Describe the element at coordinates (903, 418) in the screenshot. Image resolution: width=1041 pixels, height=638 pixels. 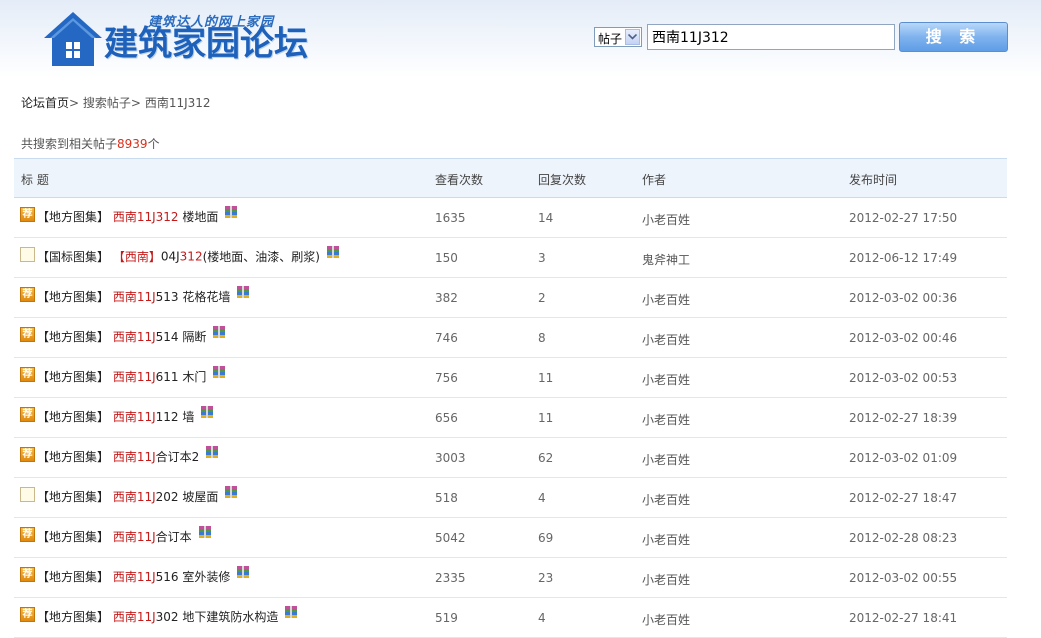
I see `row-time: 2012-02-27 18:39` at that location.